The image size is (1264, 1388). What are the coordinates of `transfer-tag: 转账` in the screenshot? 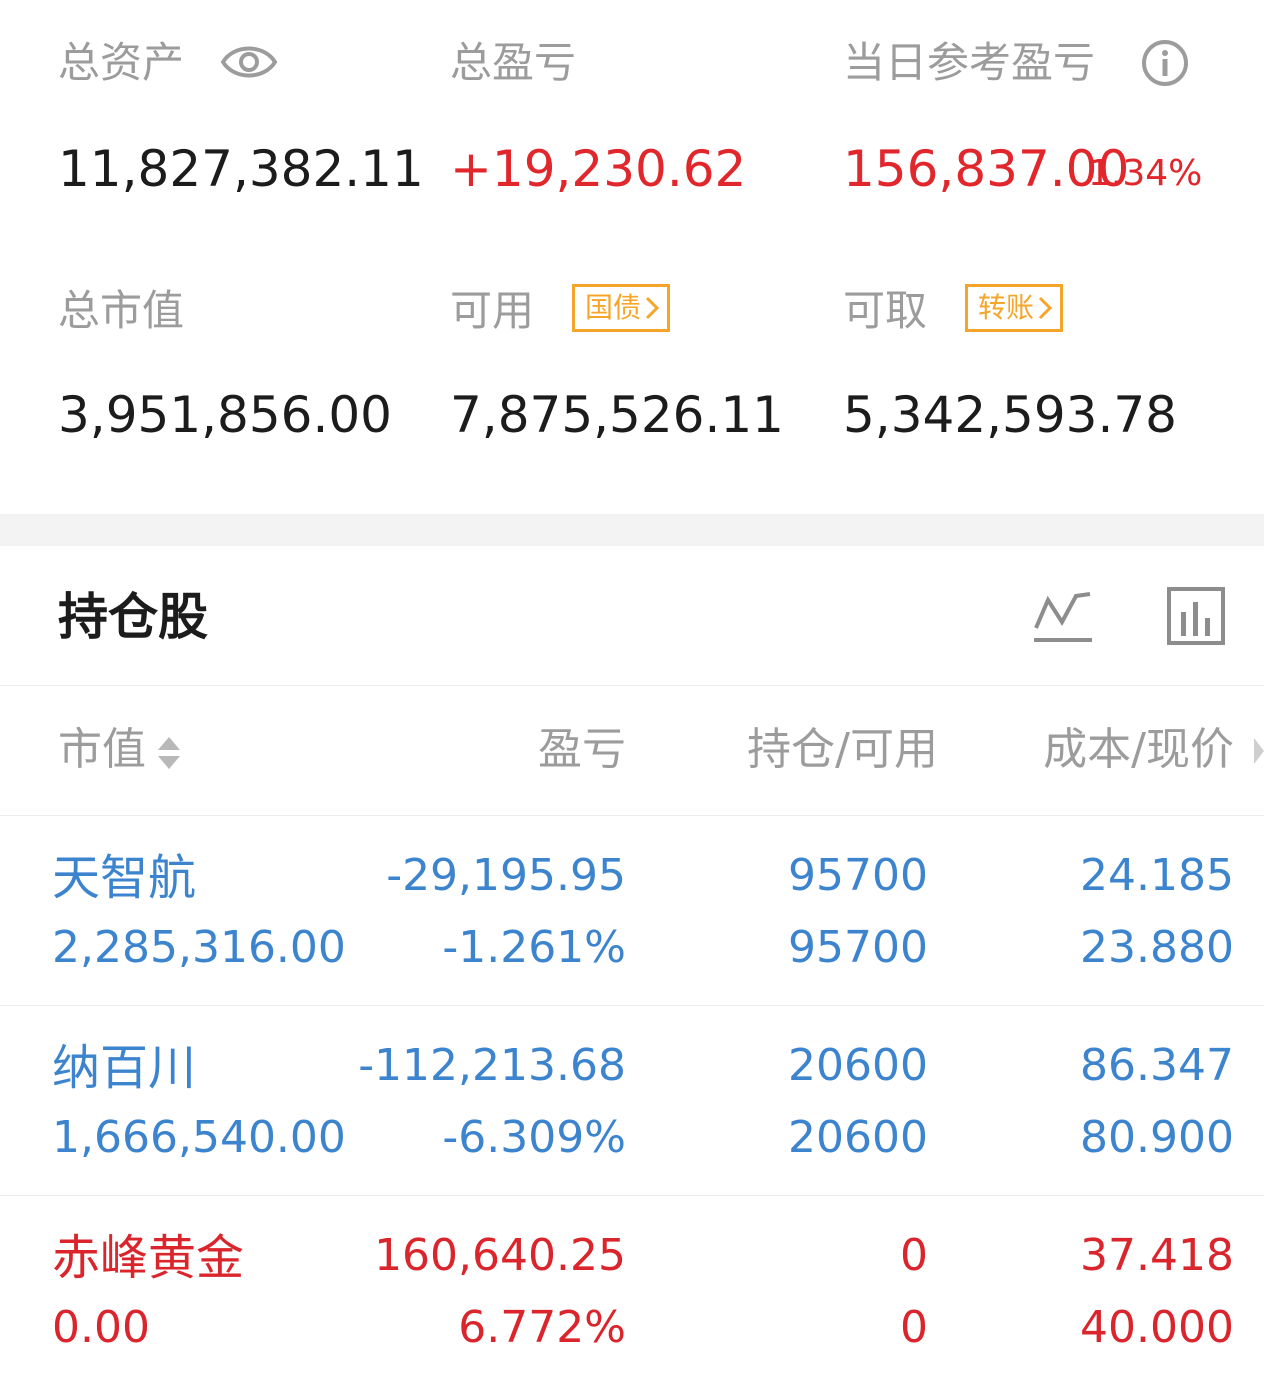 It's located at (1014, 308).